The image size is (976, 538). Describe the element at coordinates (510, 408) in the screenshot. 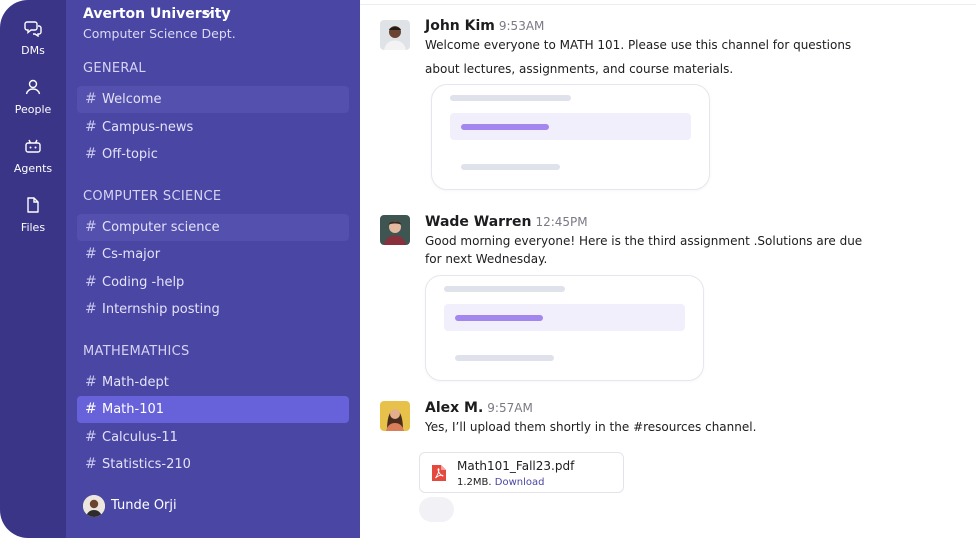

I see `message-time: 9:57AM` at that location.